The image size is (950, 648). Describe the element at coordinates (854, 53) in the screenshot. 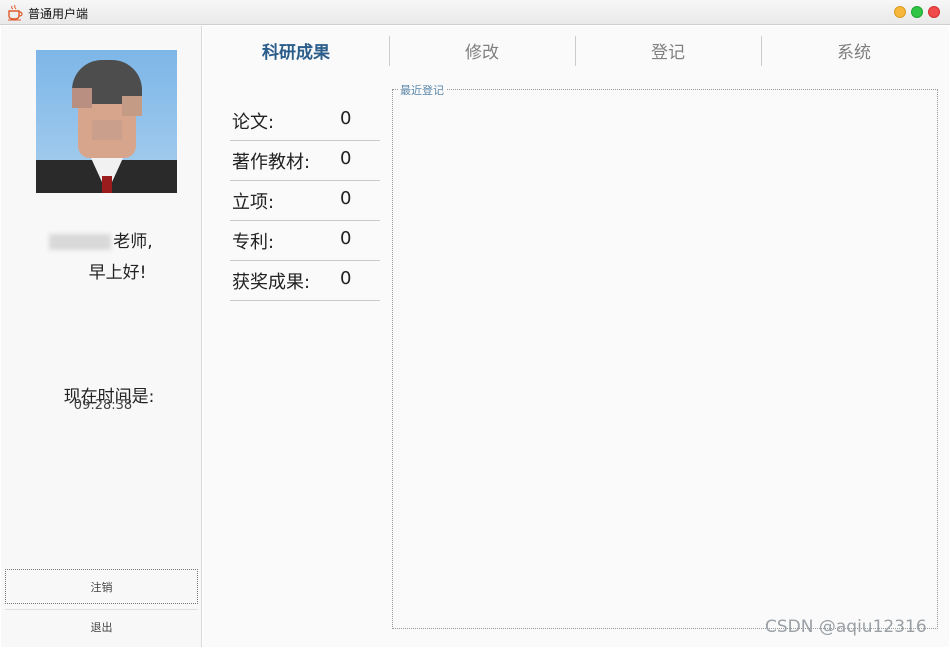

I see `tab-system: 系统` at that location.